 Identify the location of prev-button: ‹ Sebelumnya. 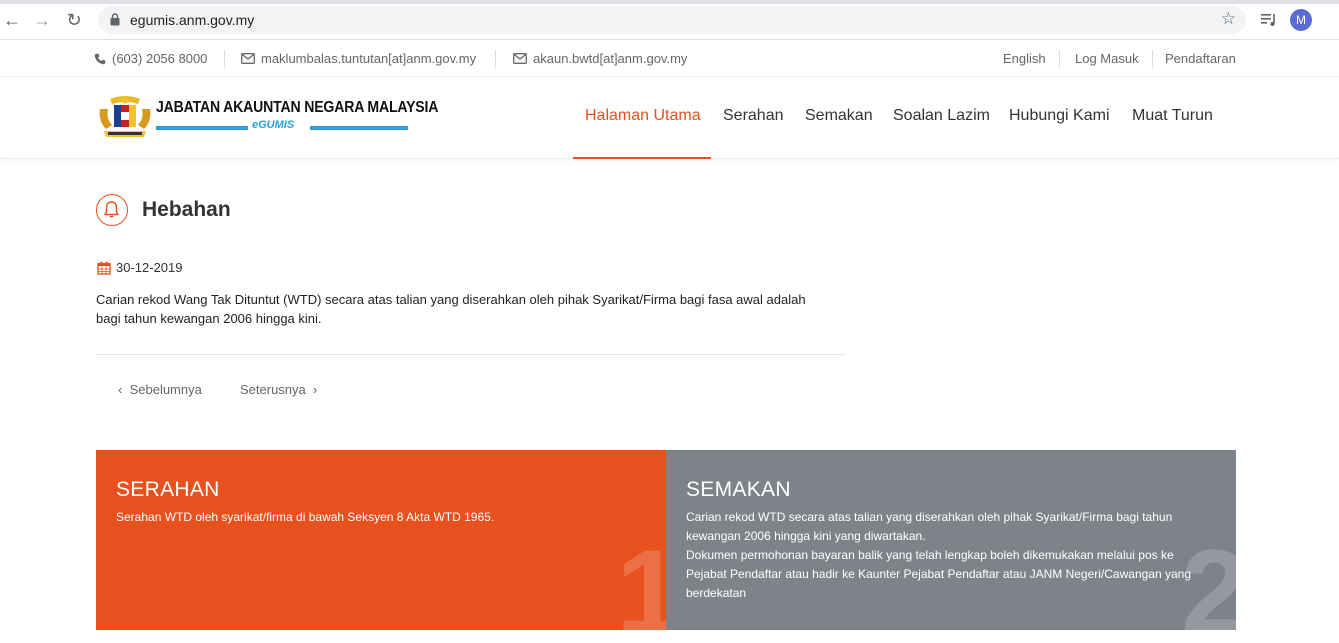
(160, 389).